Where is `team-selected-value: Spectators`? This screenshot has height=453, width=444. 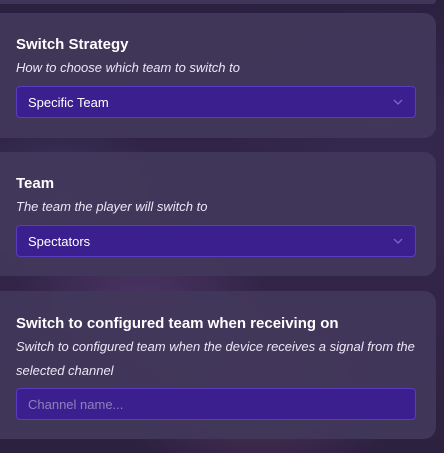 team-selected-value: Spectators is located at coordinates (59, 241).